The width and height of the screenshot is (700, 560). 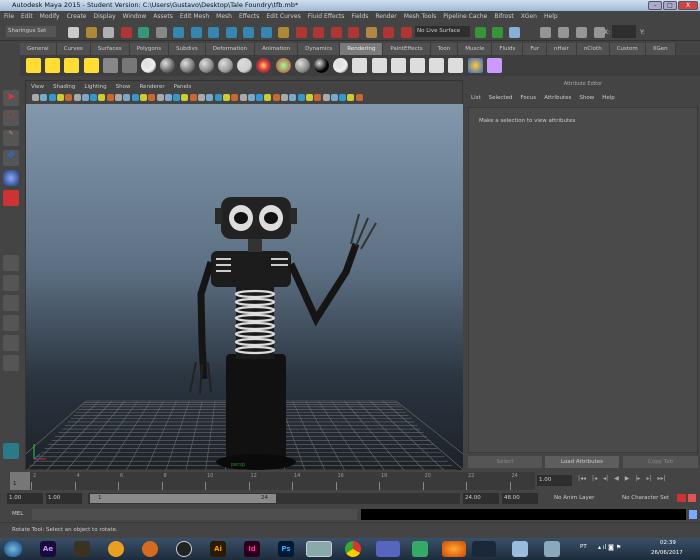 I want to click on shelf-tab-toon: Toon, so click(x=444, y=49).